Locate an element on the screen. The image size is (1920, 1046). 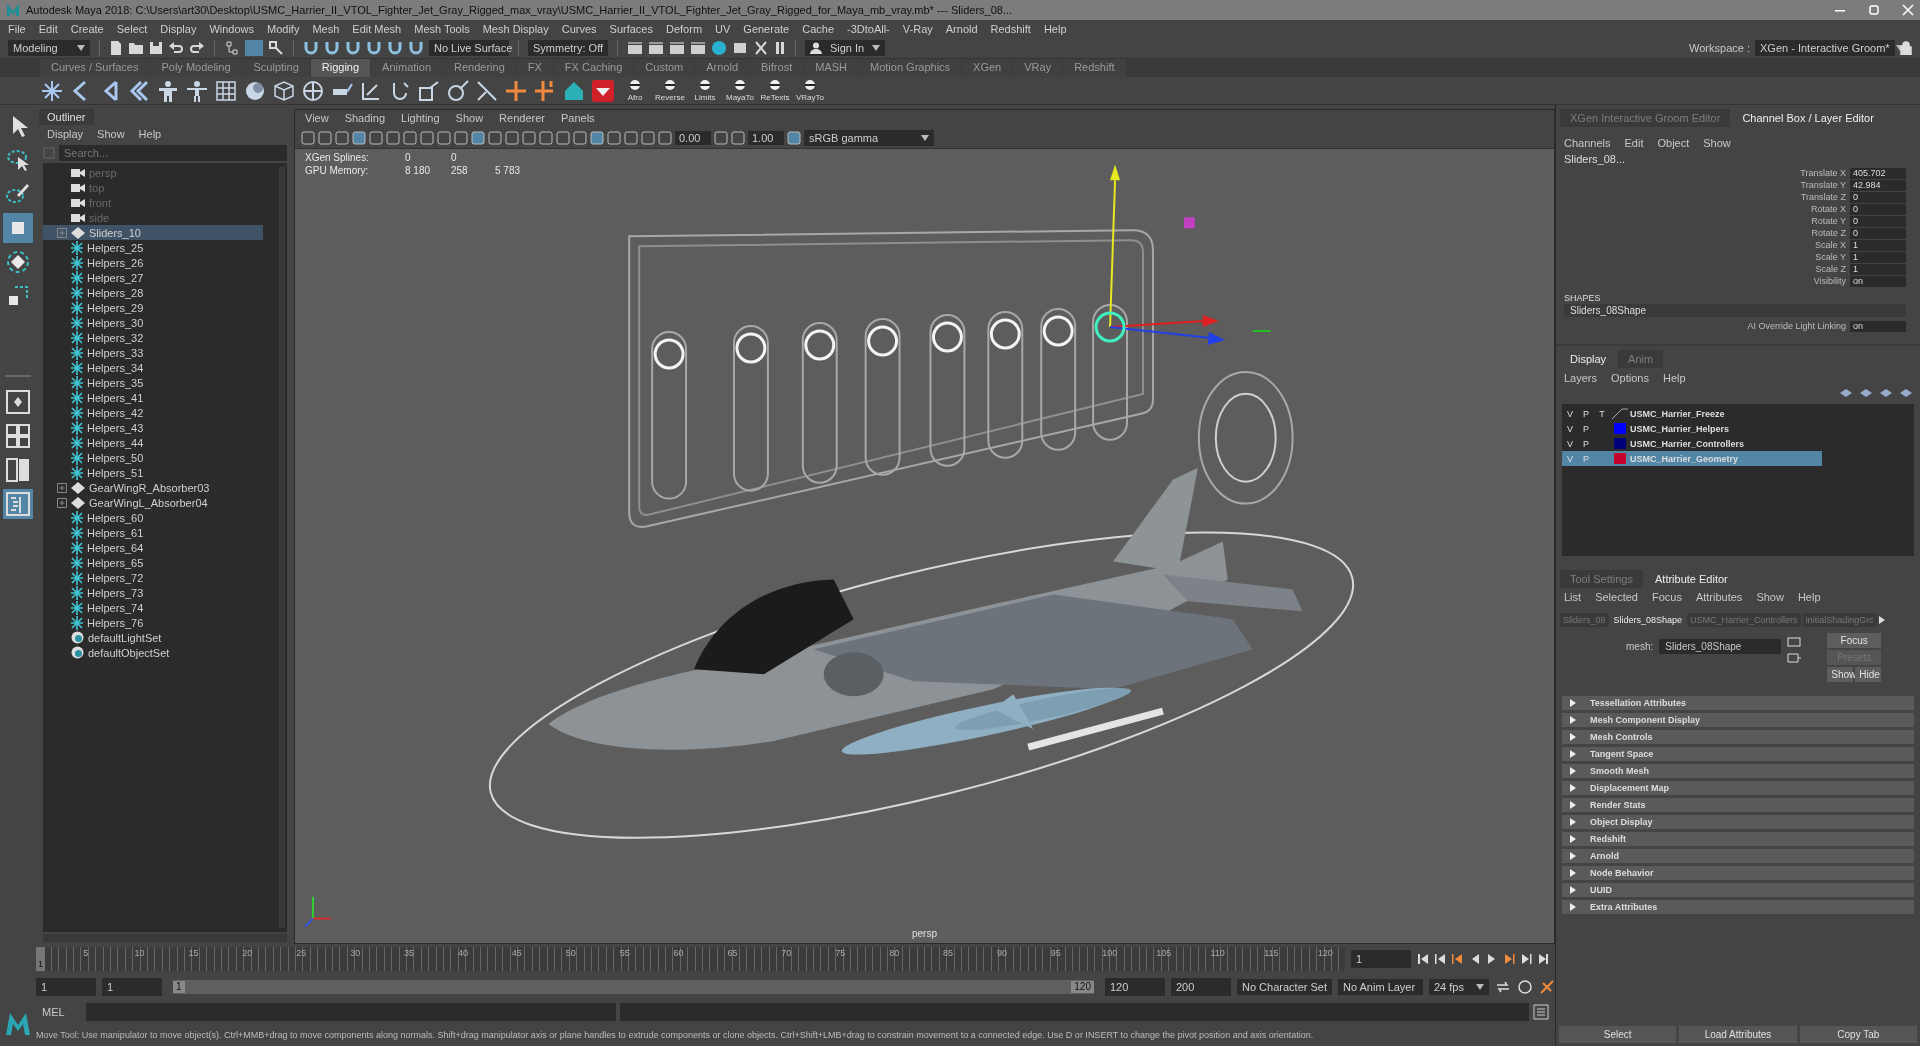
current-frame-field: 1 is located at coordinates (1381, 959).